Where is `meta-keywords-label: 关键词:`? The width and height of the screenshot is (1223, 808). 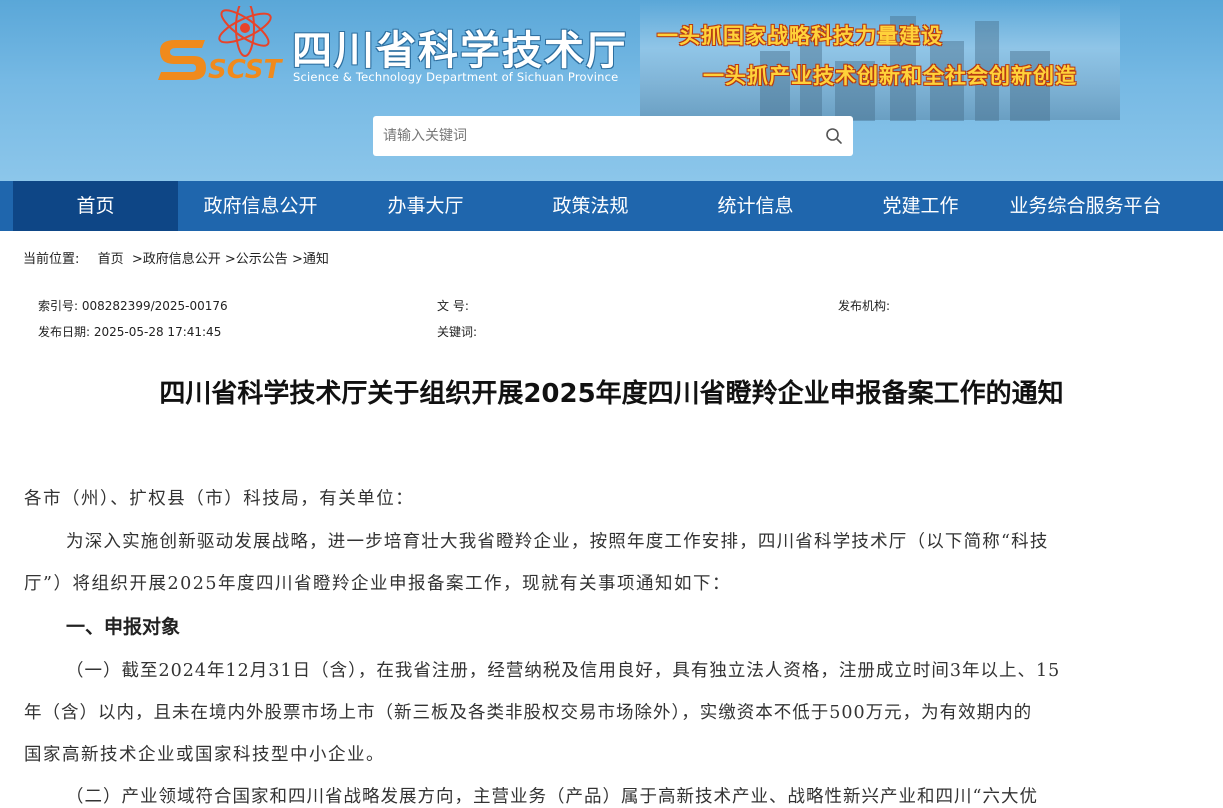 meta-keywords-label: 关键词: is located at coordinates (457, 332).